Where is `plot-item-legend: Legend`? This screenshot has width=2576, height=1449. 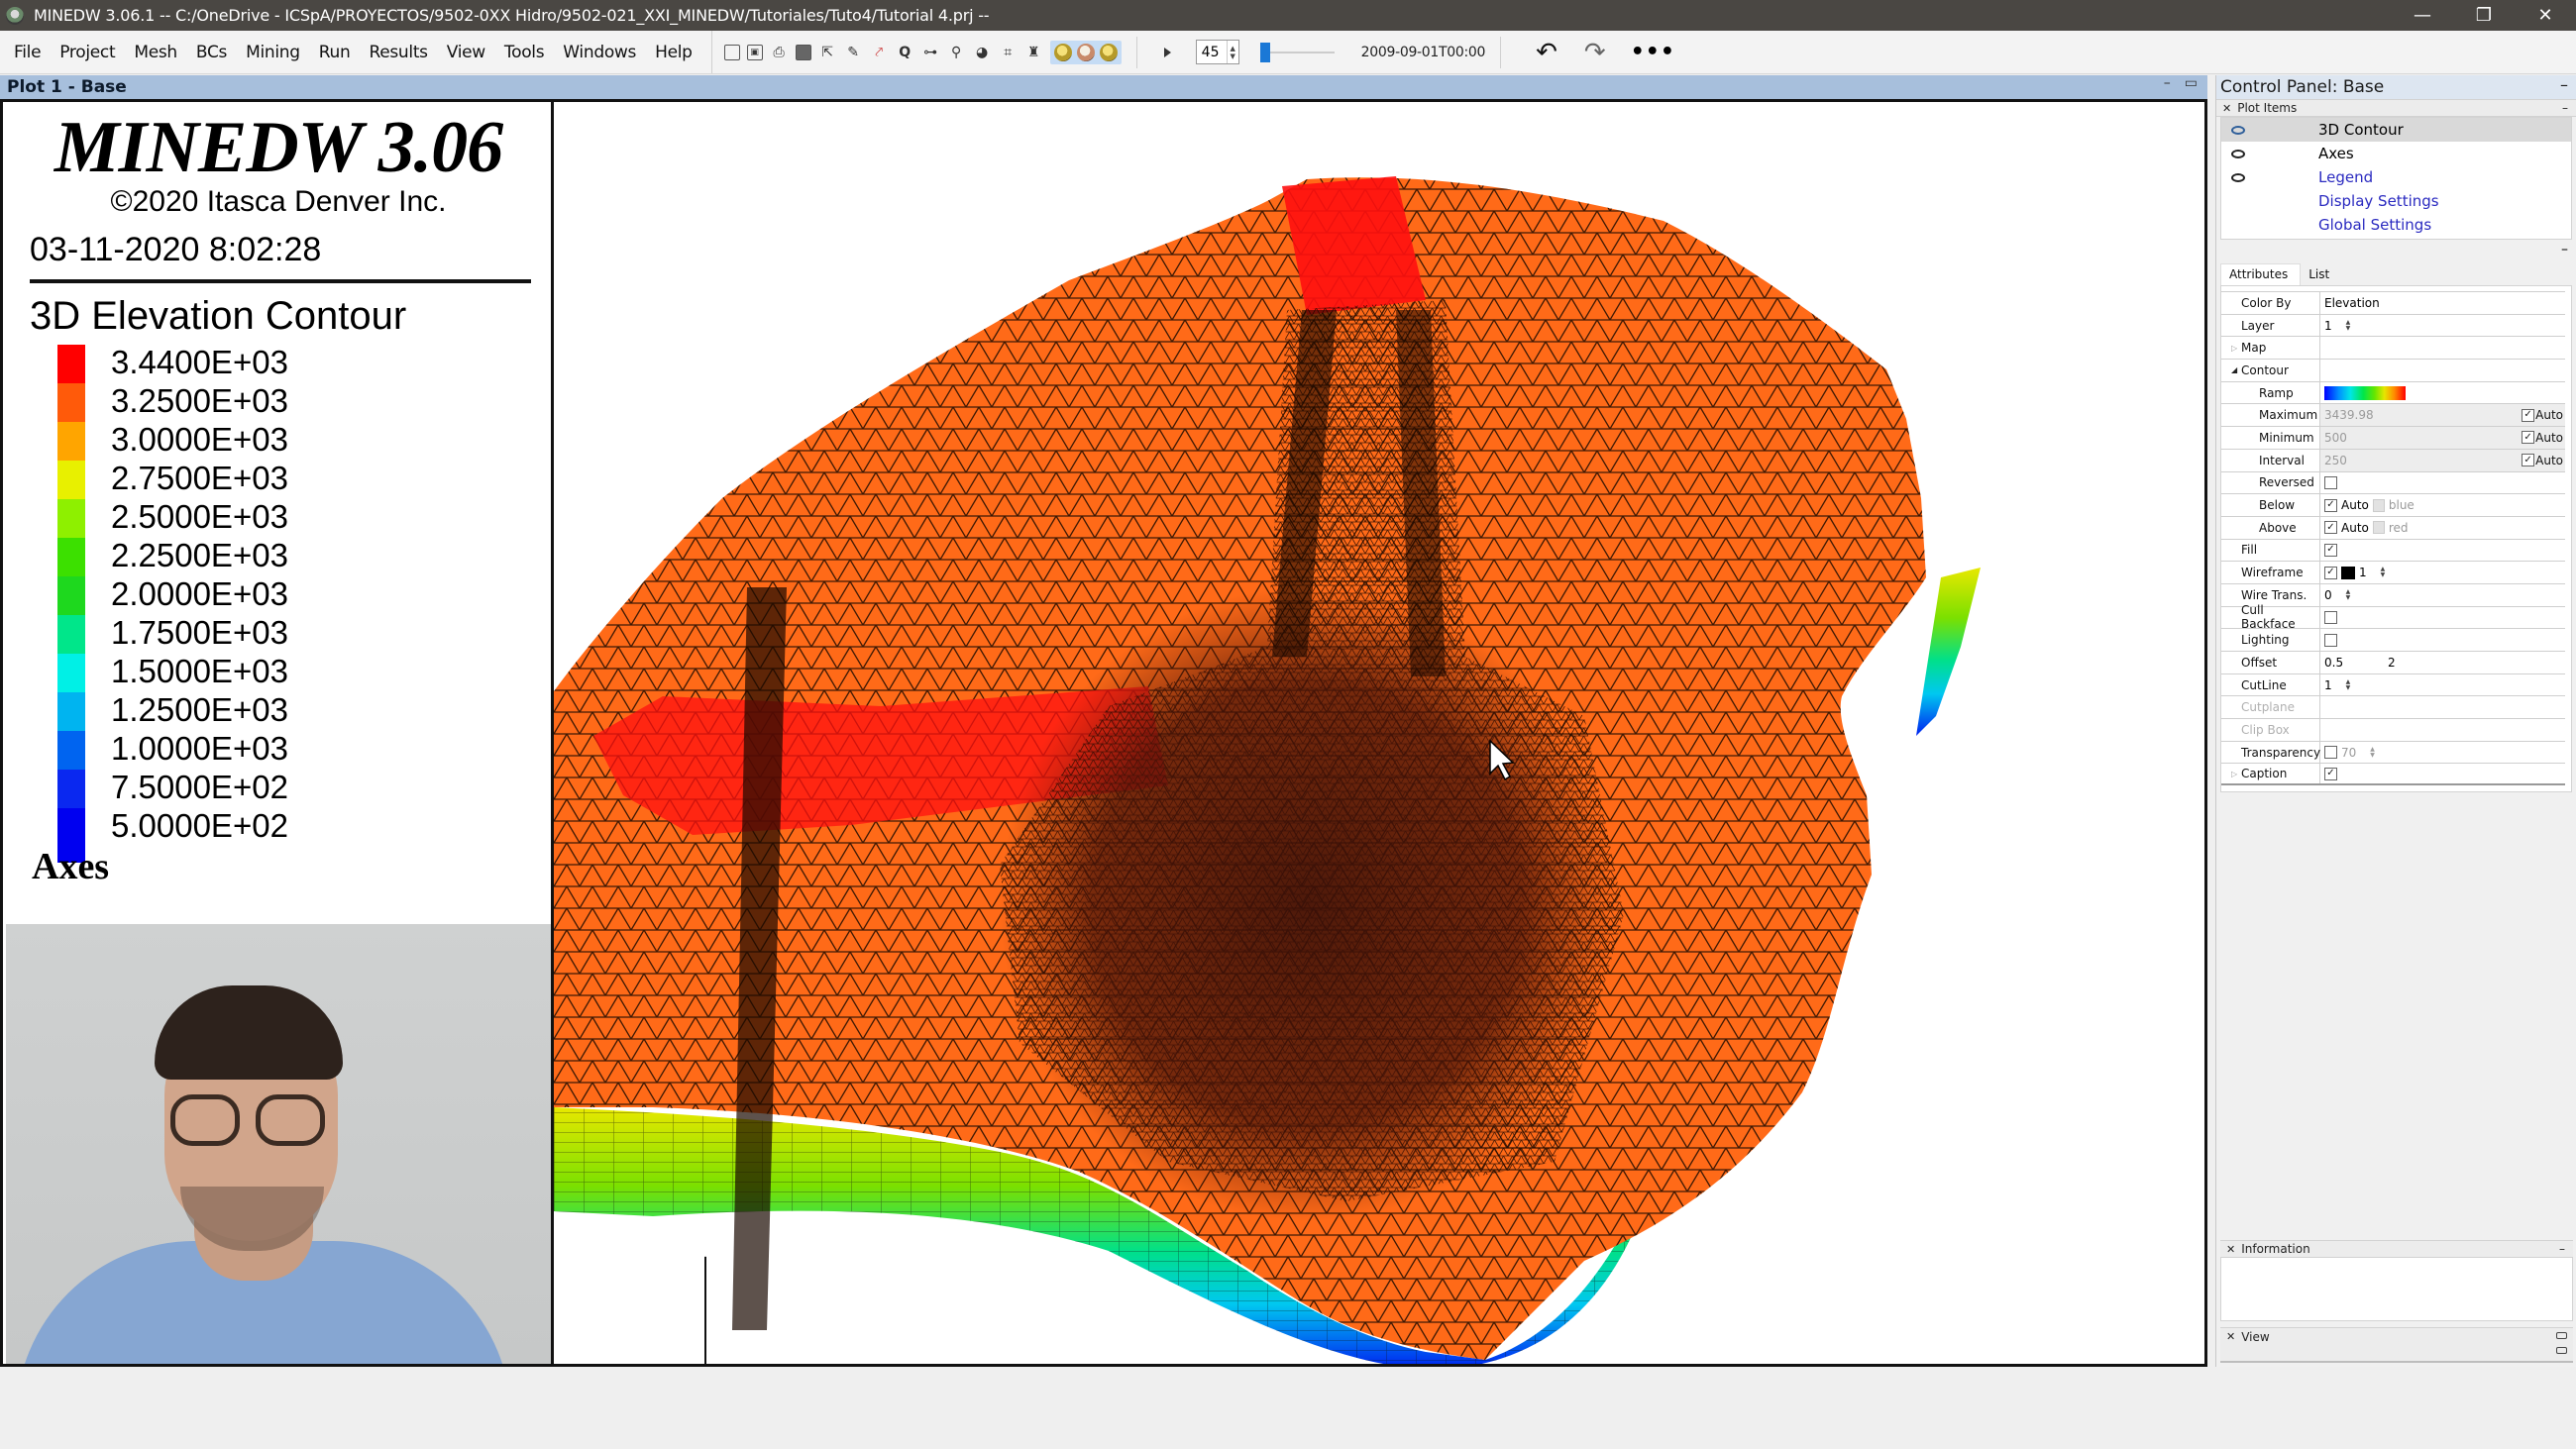
plot-item-legend: Legend is located at coordinates (2396, 177).